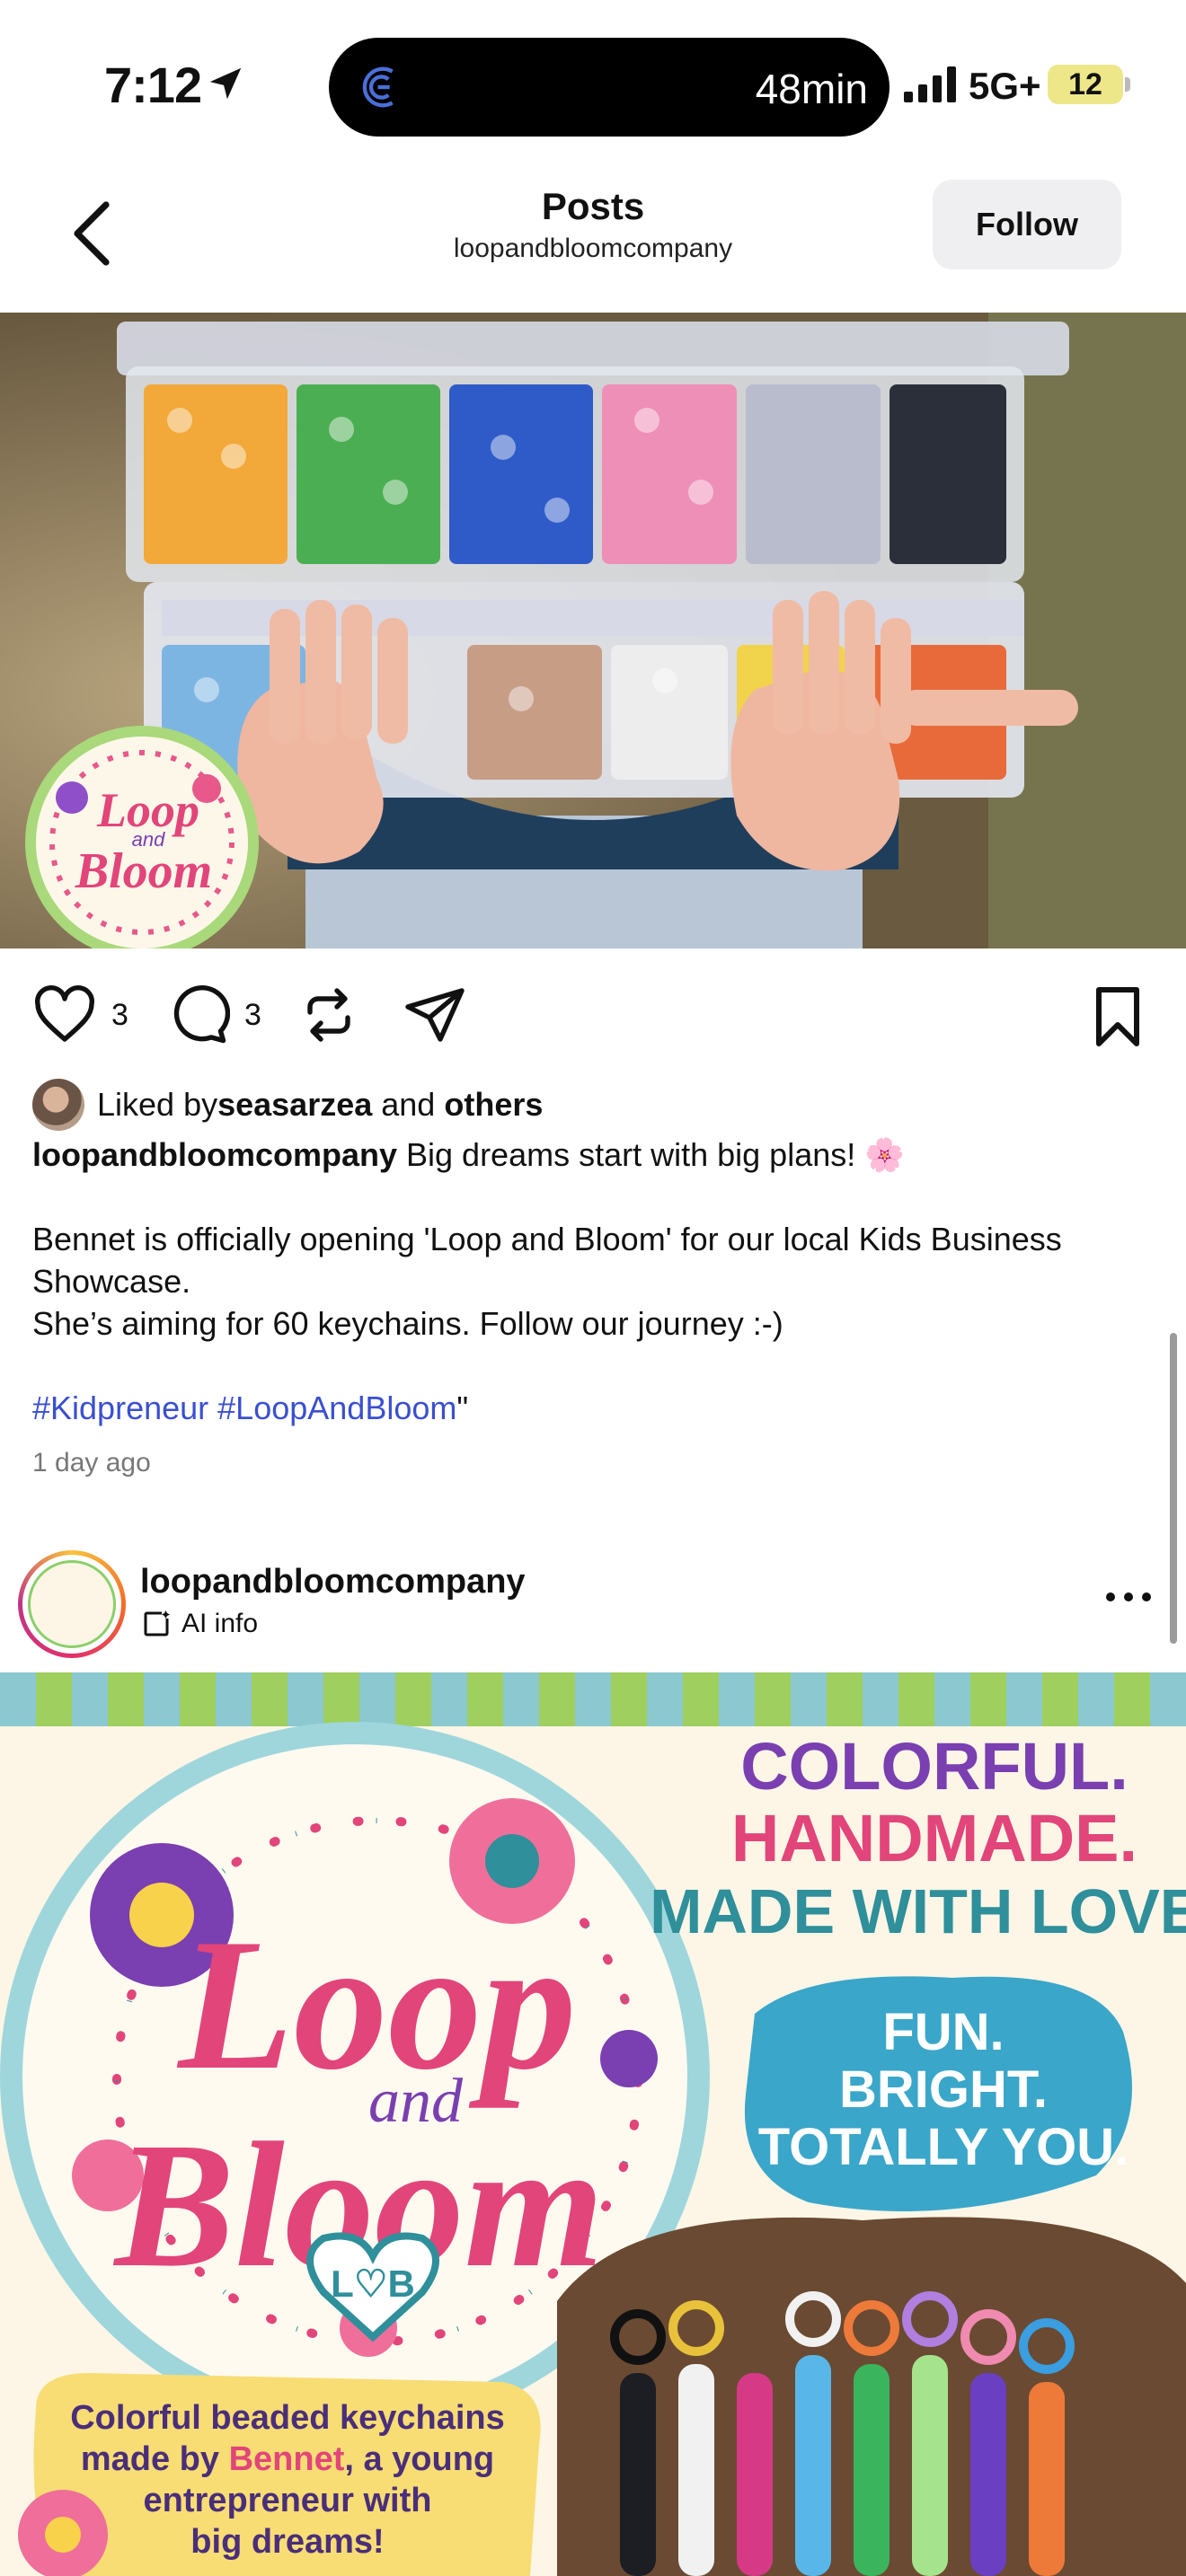 The width and height of the screenshot is (1186, 2576). I want to click on comment-count: 3, so click(253, 1014).